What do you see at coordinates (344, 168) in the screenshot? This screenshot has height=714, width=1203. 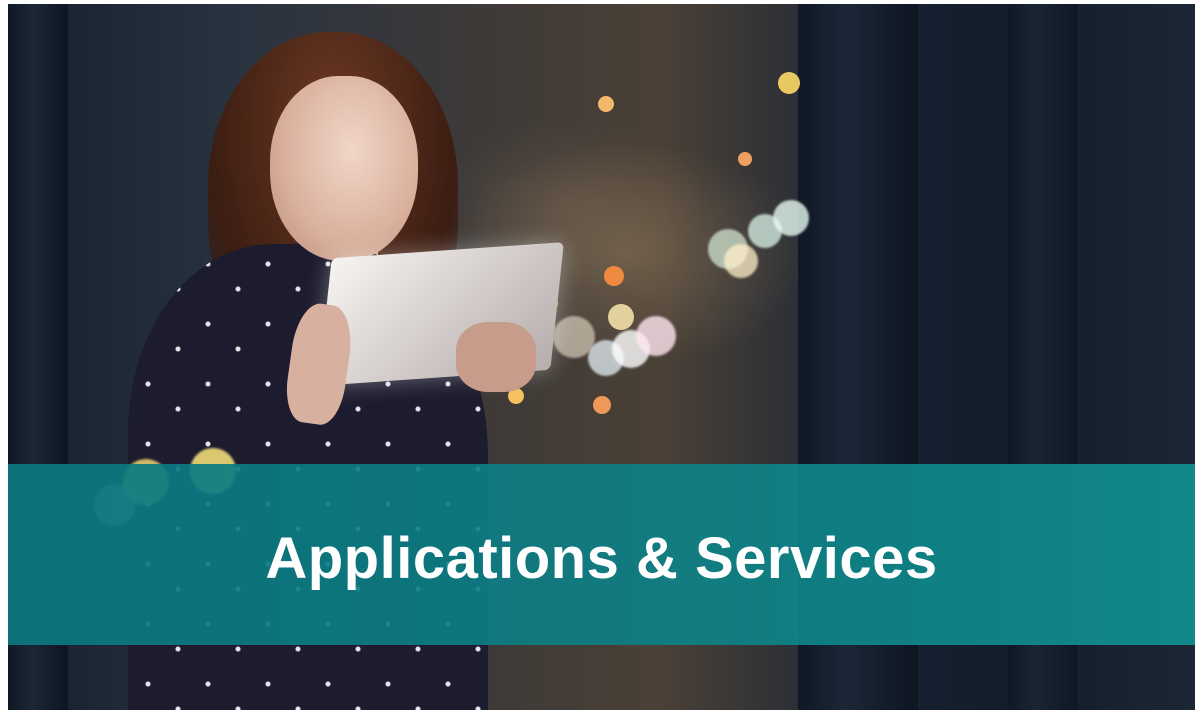 I see `woman-face` at bounding box center [344, 168].